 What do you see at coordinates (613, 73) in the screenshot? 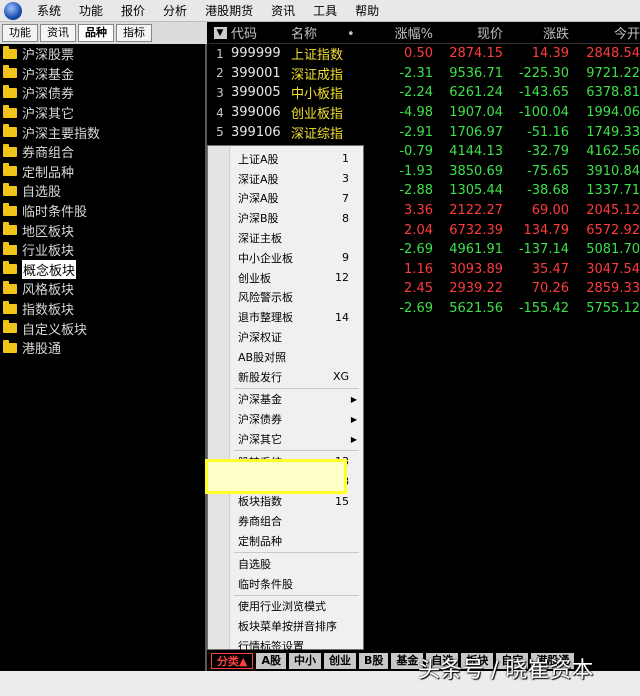
I see `row-open: 9721.22` at bounding box center [613, 73].